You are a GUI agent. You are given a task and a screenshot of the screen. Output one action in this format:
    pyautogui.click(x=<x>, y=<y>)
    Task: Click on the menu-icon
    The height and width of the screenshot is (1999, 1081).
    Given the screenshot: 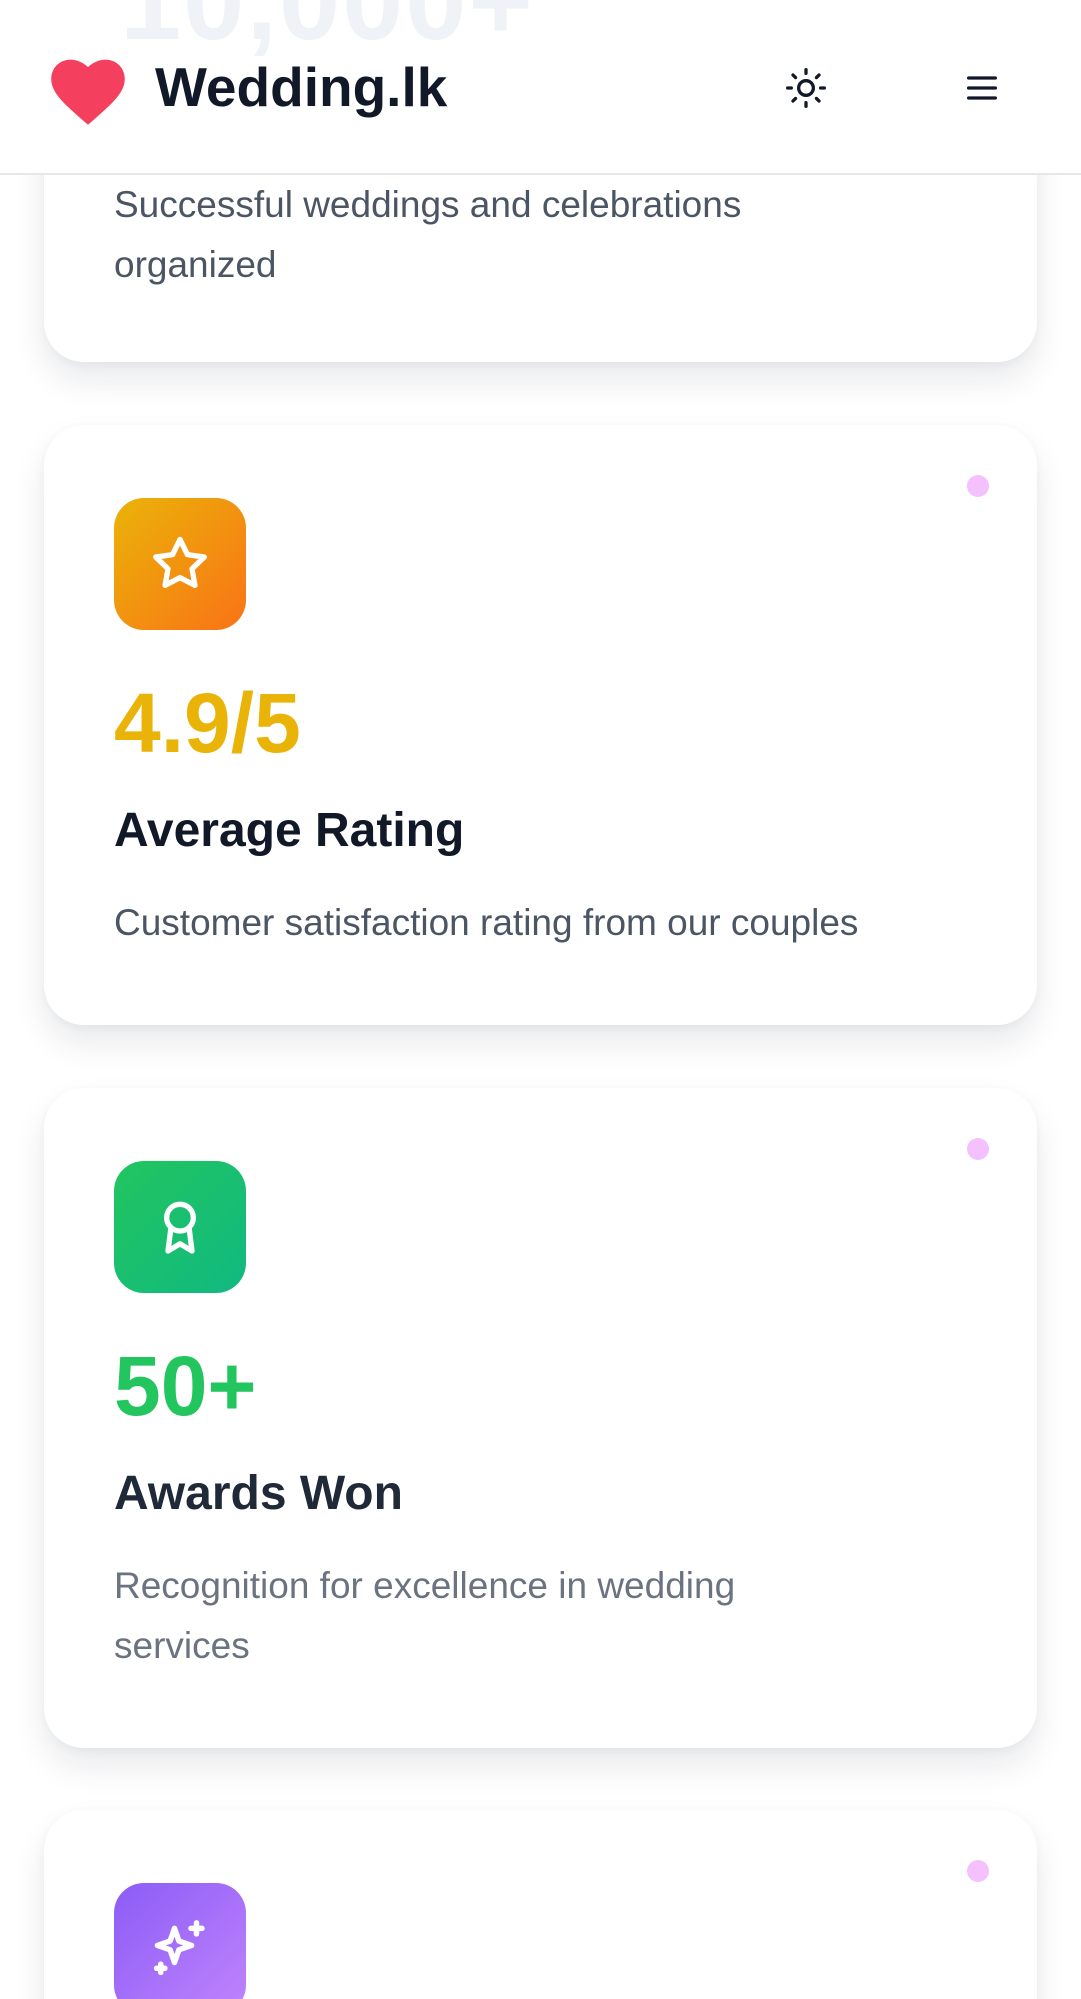 What is the action you would take?
    pyautogui.click(x=982, y=88)
    